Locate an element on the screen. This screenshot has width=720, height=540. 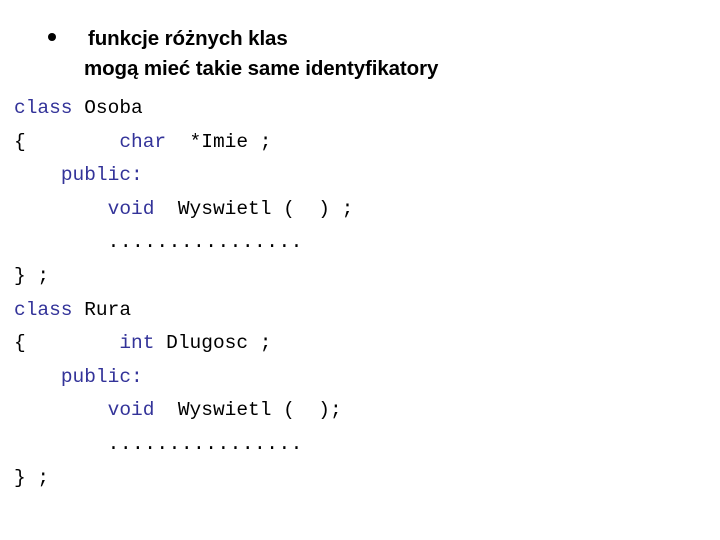
keyword-void-rura: void is located at coordinates (131, 410).